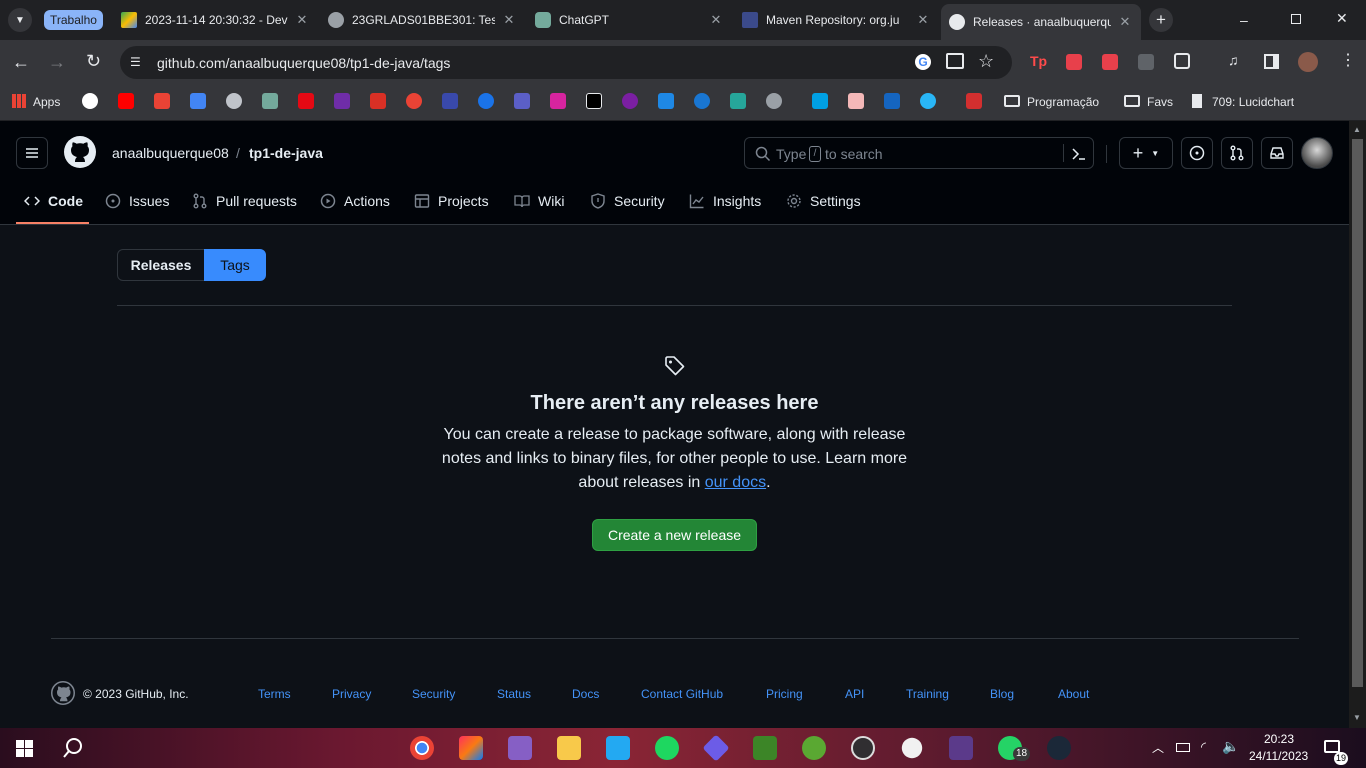 The image size is (1366, 768). I want to click on minecraft-icon, so click(765, 748).